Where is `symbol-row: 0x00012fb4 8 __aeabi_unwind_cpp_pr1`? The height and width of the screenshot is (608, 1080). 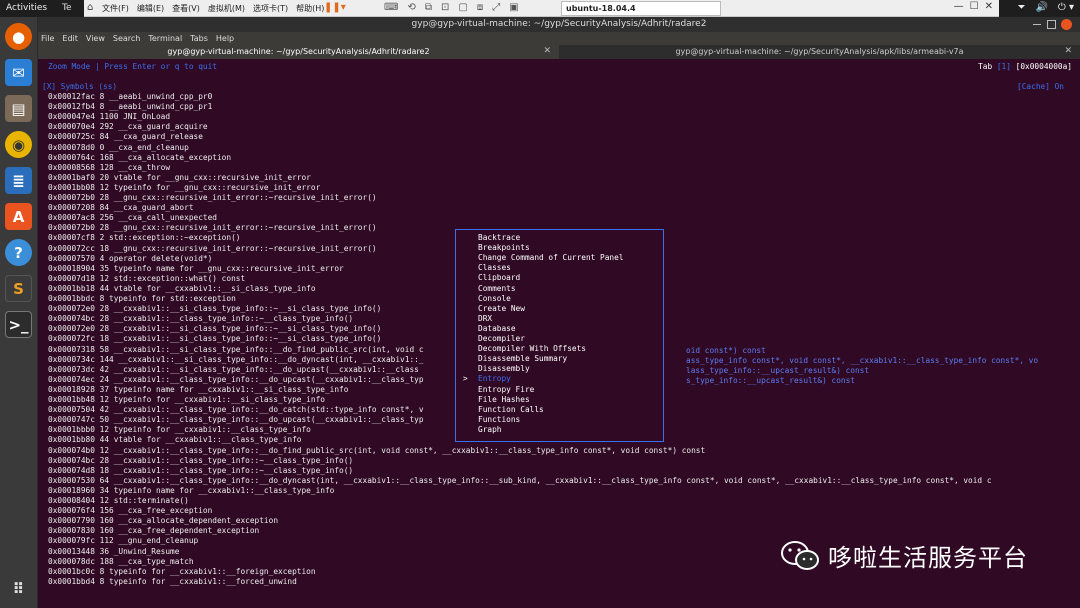
symbol-row: 0x00012fb4 8 __aeabi_unwind_cpp_pr1 is located at coordinates (130, 107).